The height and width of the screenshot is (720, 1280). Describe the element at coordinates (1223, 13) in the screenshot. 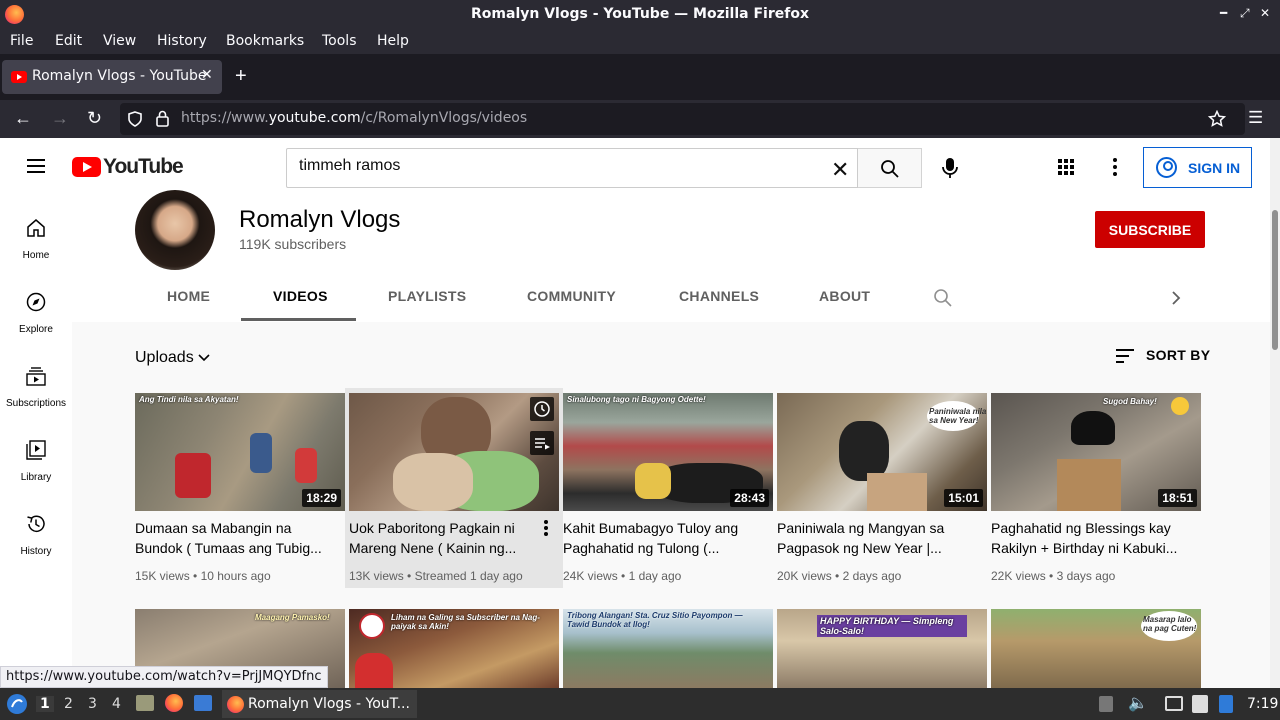

I see `minimize-icon: ━` at that location.